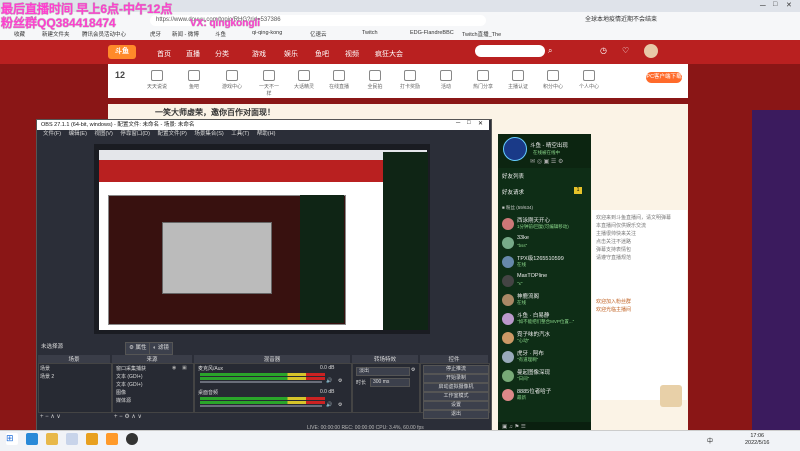 The height and width of the screenshot is (451, 800). I want to click on source-item: 窗口采集捕获, so click(131, 368).